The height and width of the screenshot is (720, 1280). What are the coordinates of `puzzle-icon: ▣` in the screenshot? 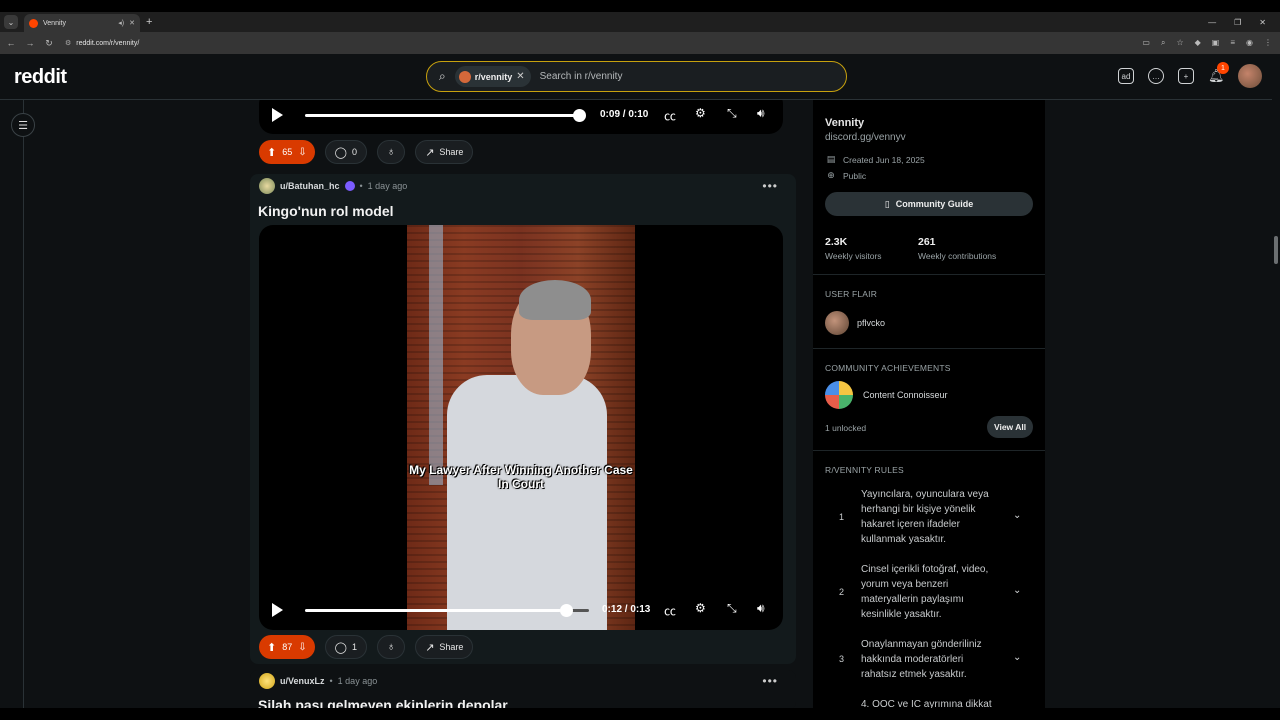 It's located at (1216, 43).